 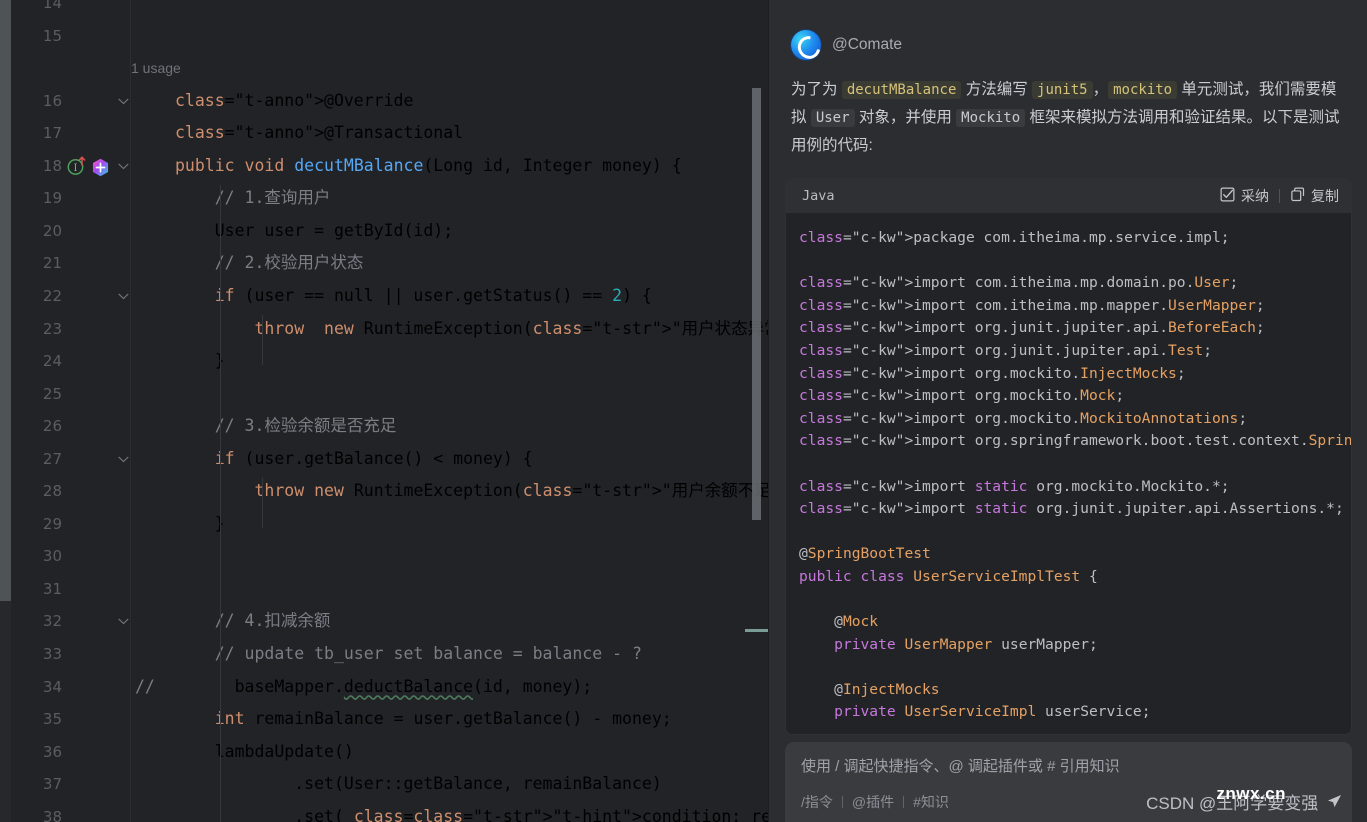 What do you see at coordinates (867, 44) in the screenshot?
I see `assistant-name: @Comate` at bounding box center [867, 44].